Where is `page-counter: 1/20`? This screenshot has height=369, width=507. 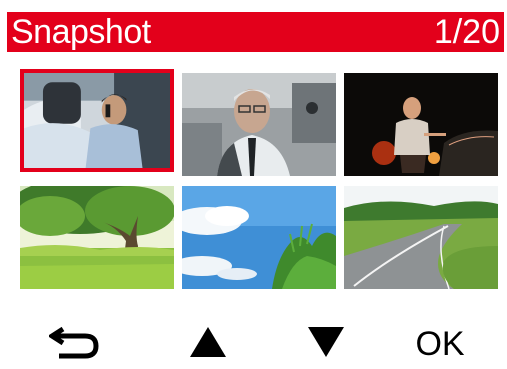 page-counter: 1/20 is located at coordinates (466, 32).